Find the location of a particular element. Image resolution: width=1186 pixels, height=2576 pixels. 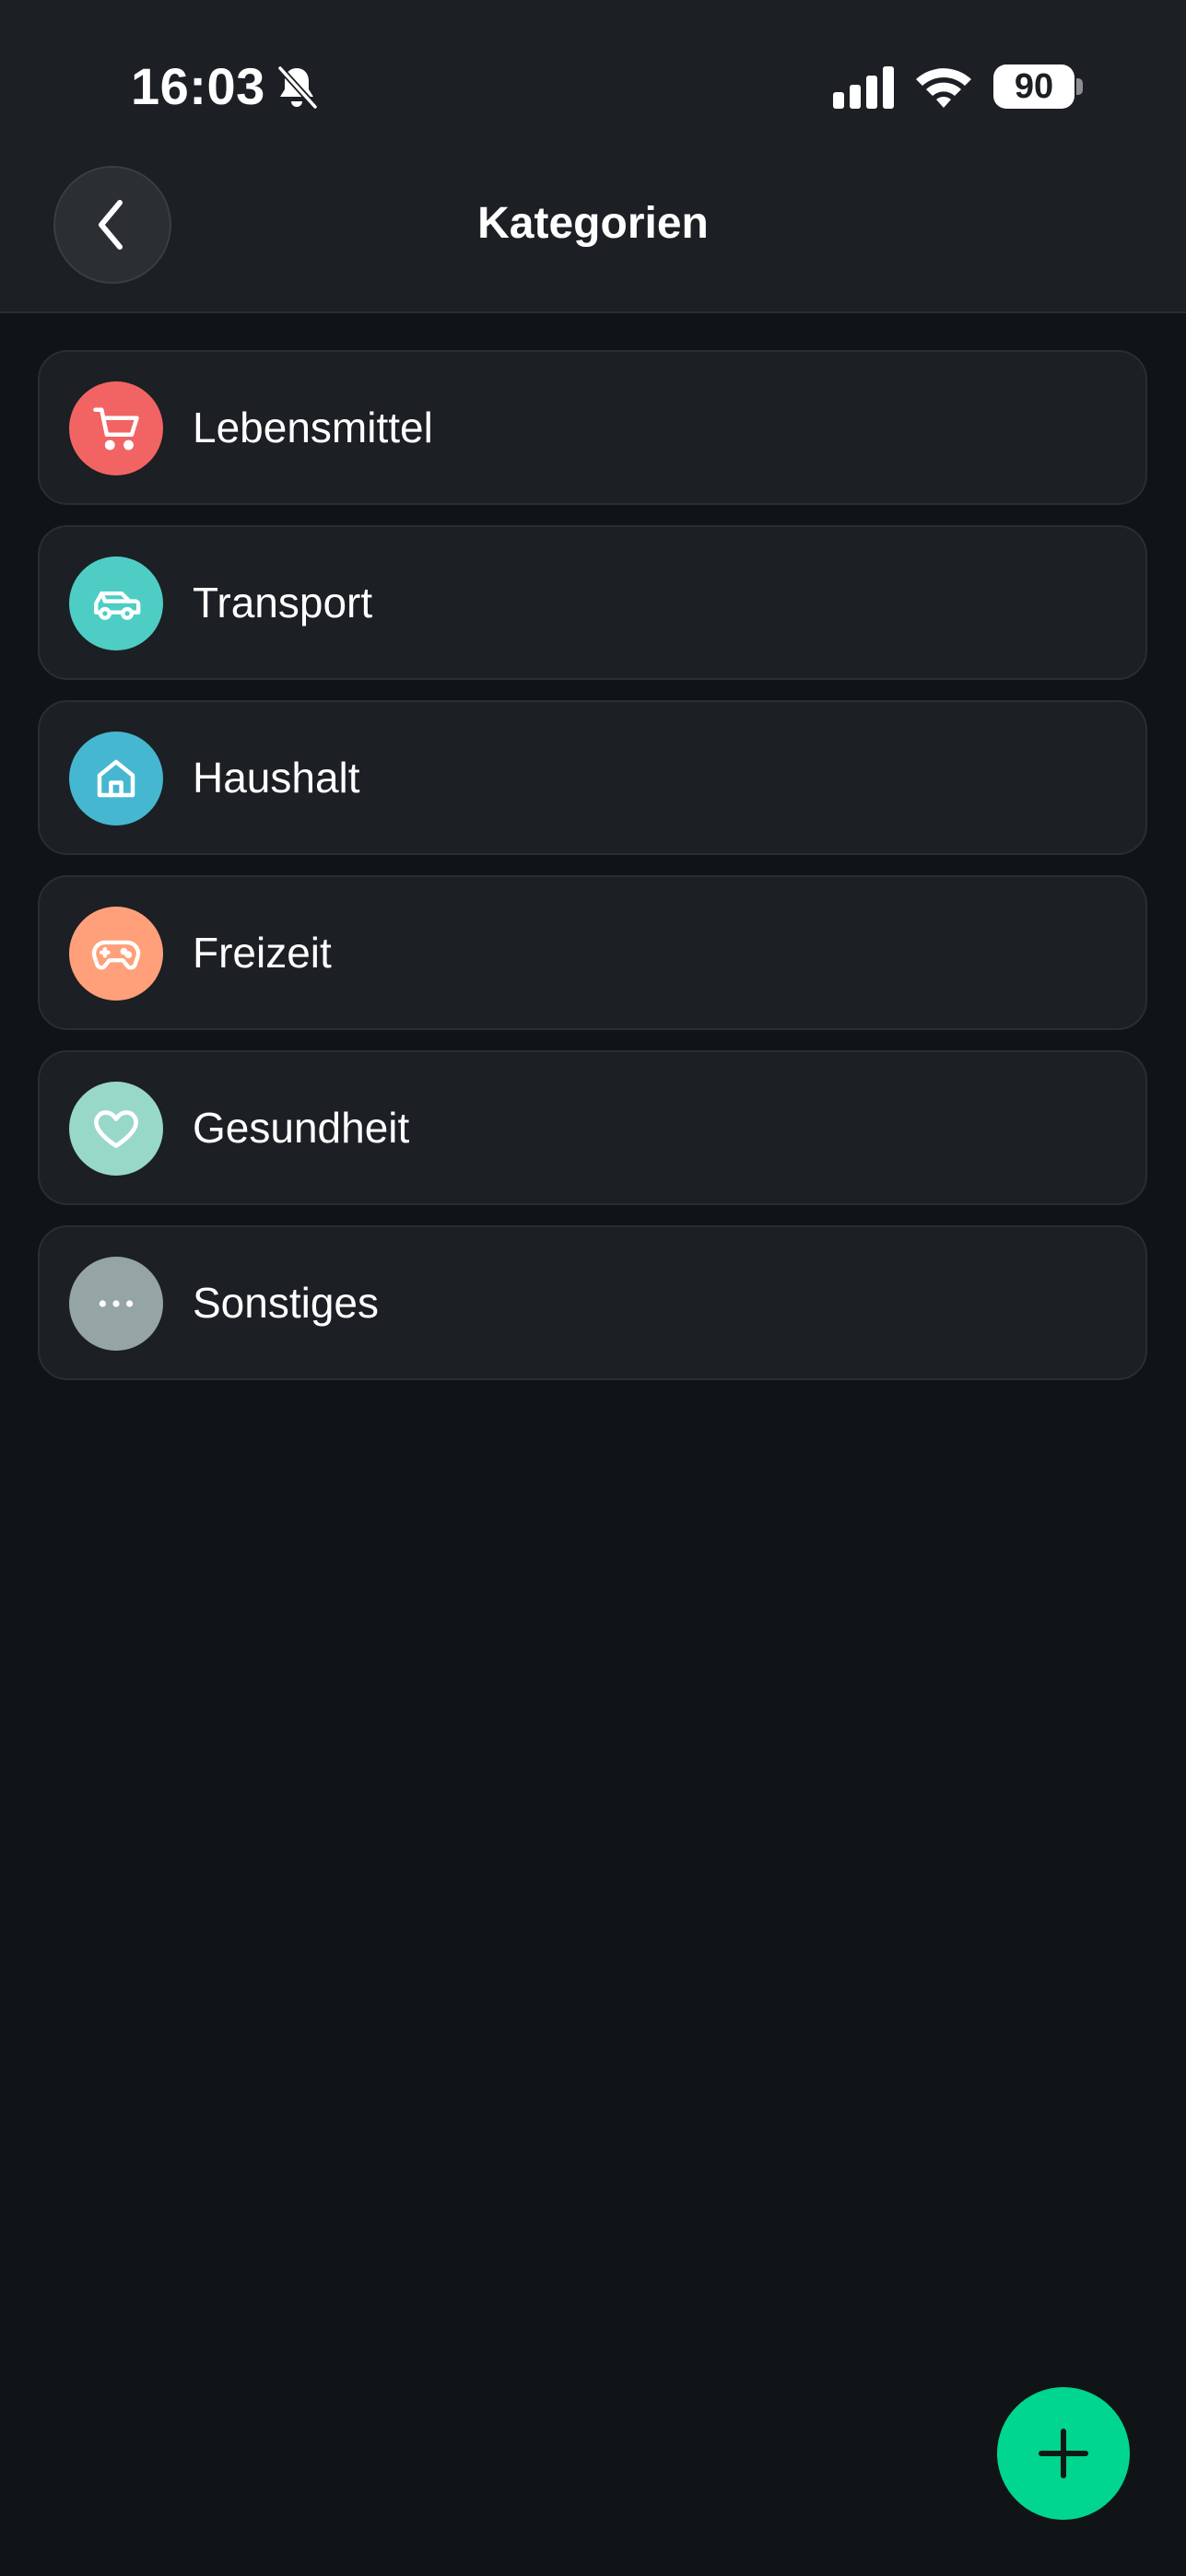

status-time: 16:03 is located at coordinates (198, 86).